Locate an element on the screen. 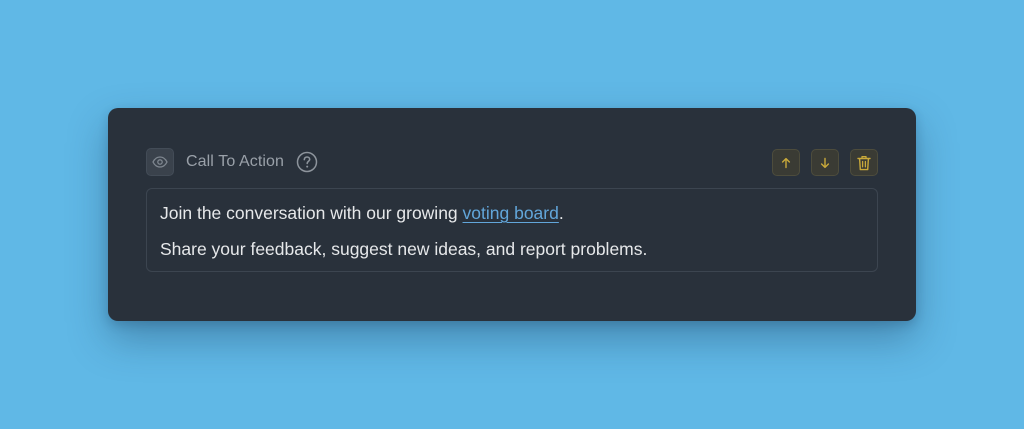 This screenshot has width=1024, height=429. question-circle-icon is located at coordinates (307, 162).